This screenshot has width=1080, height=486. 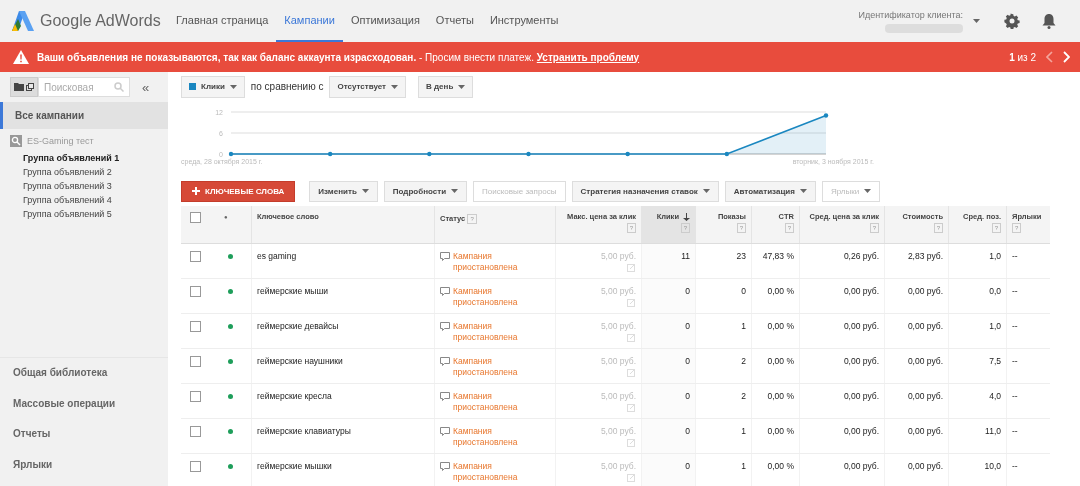 What do you see at coordinates (238, 191) in the screenshot?
I see `add-keywords-button: КЛЮЧЕВЫЕ СЛОВА` at bounding box center [238, 191].